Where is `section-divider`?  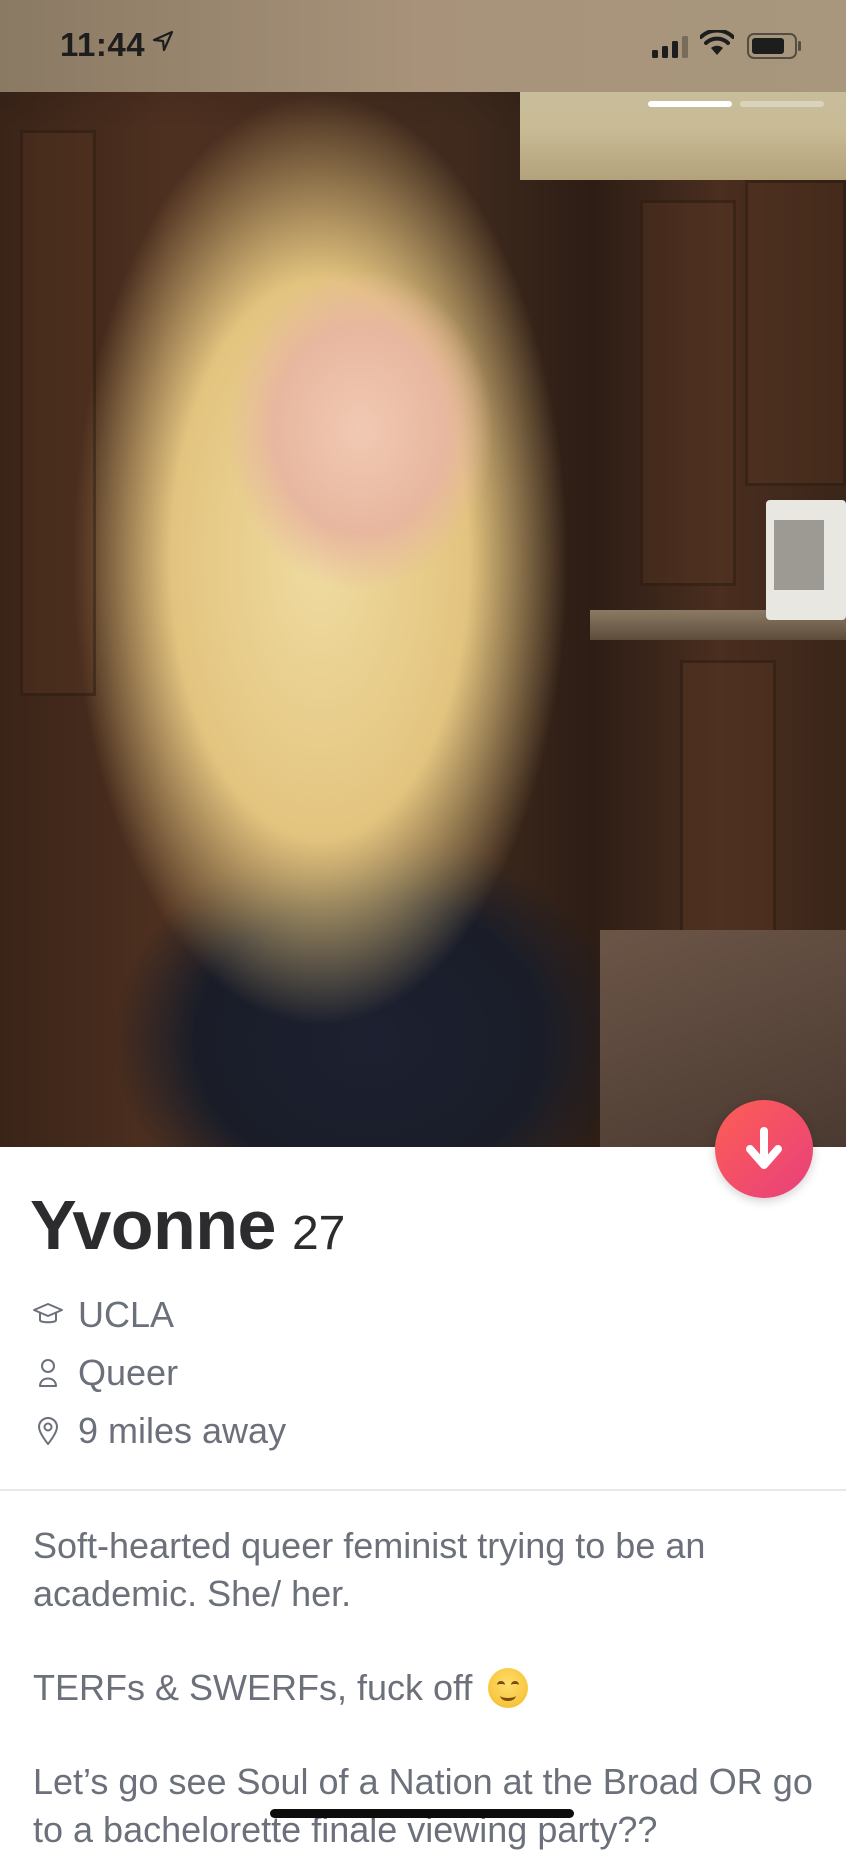
section-divider is located at coordinates (423, 1490).